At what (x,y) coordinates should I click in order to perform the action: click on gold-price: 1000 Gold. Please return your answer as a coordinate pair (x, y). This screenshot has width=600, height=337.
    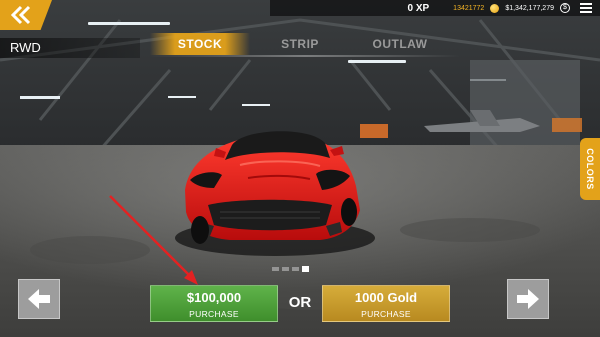
    Looking at the image, I should click on (386, 297).